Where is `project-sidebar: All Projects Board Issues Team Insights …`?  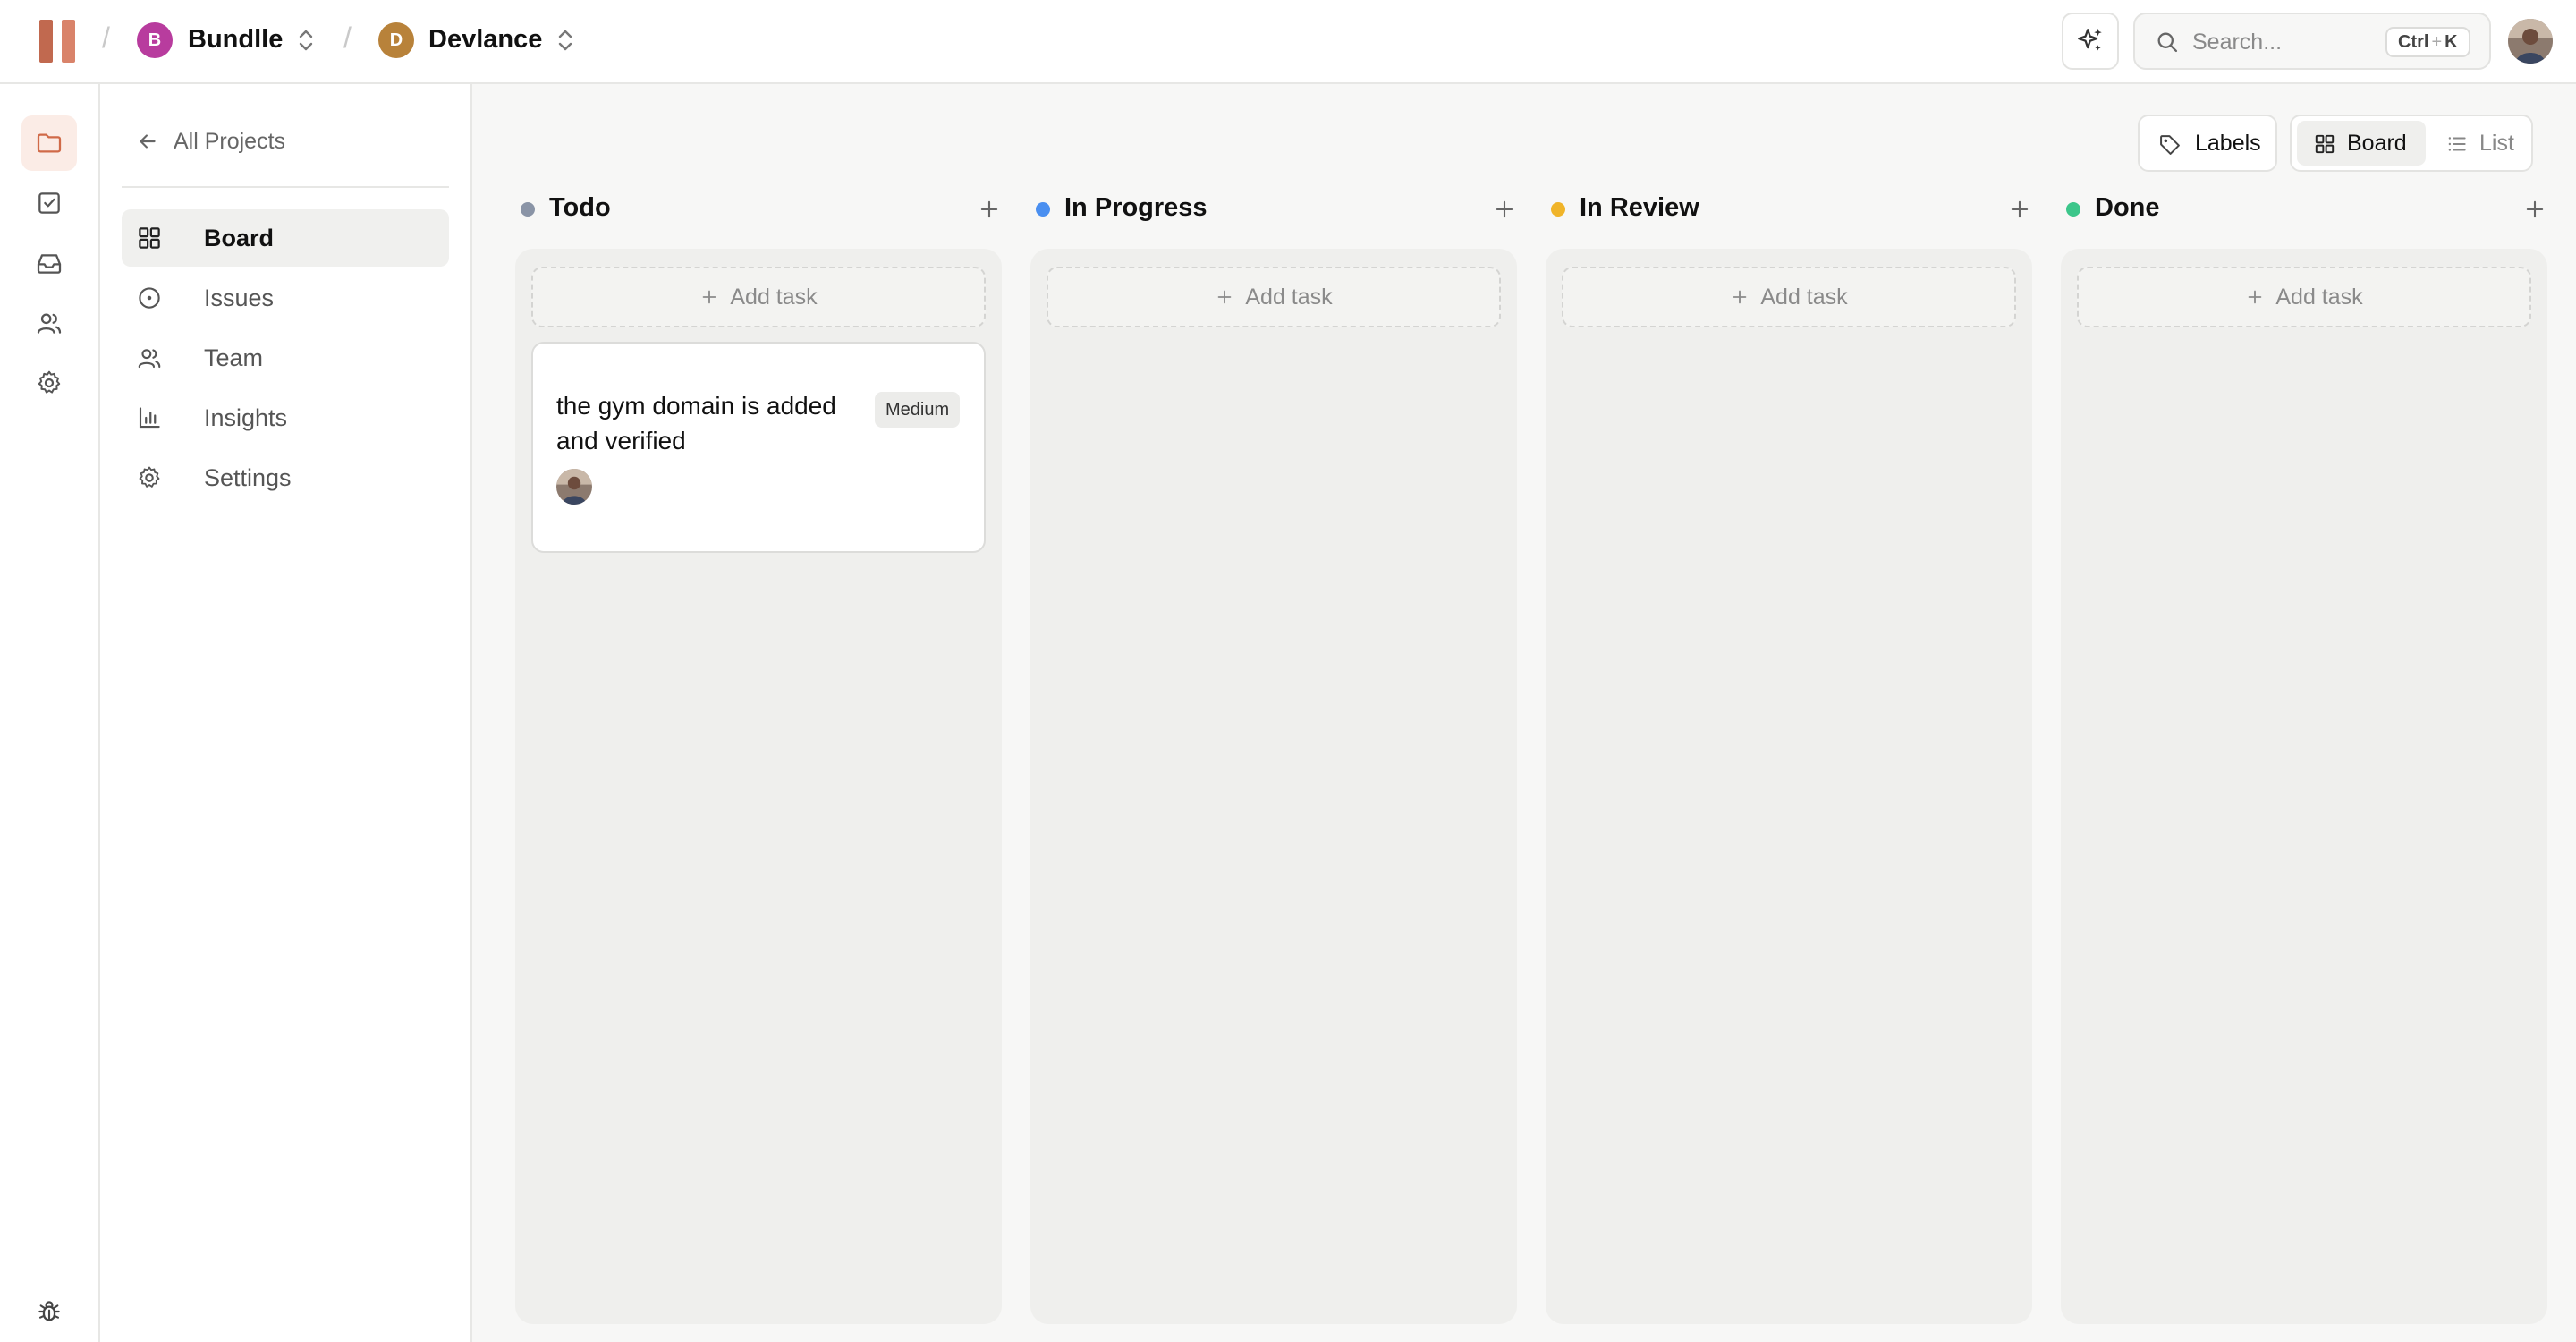 project-sidebar: All Projects Board Issues Team Insights … is located at coordinates (286, 713).